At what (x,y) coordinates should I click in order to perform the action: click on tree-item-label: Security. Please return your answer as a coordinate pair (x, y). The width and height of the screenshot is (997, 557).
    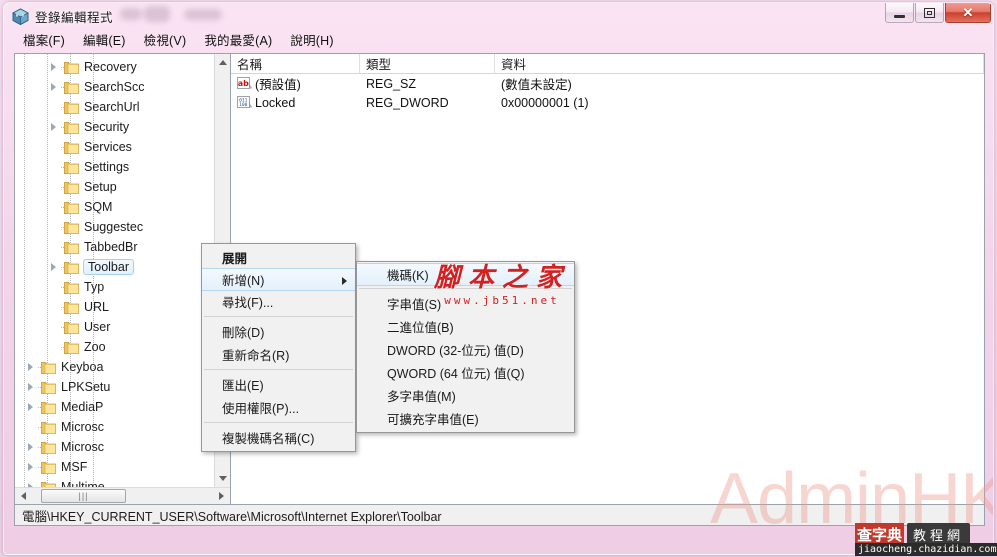
    Looking at the image, I should click on (107, 127).